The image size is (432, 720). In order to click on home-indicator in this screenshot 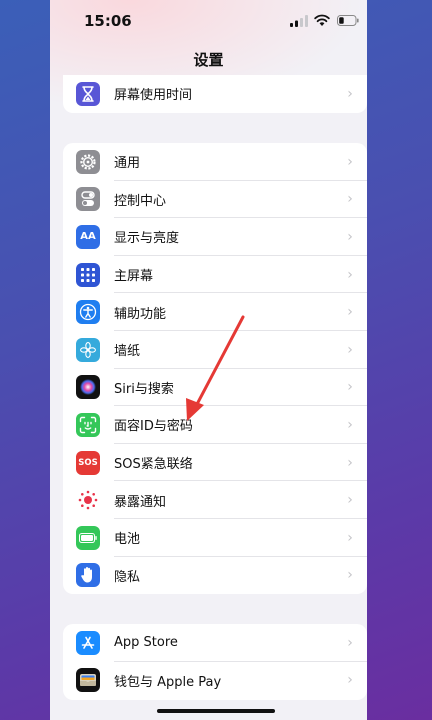, I will do `click(216, 711)`.